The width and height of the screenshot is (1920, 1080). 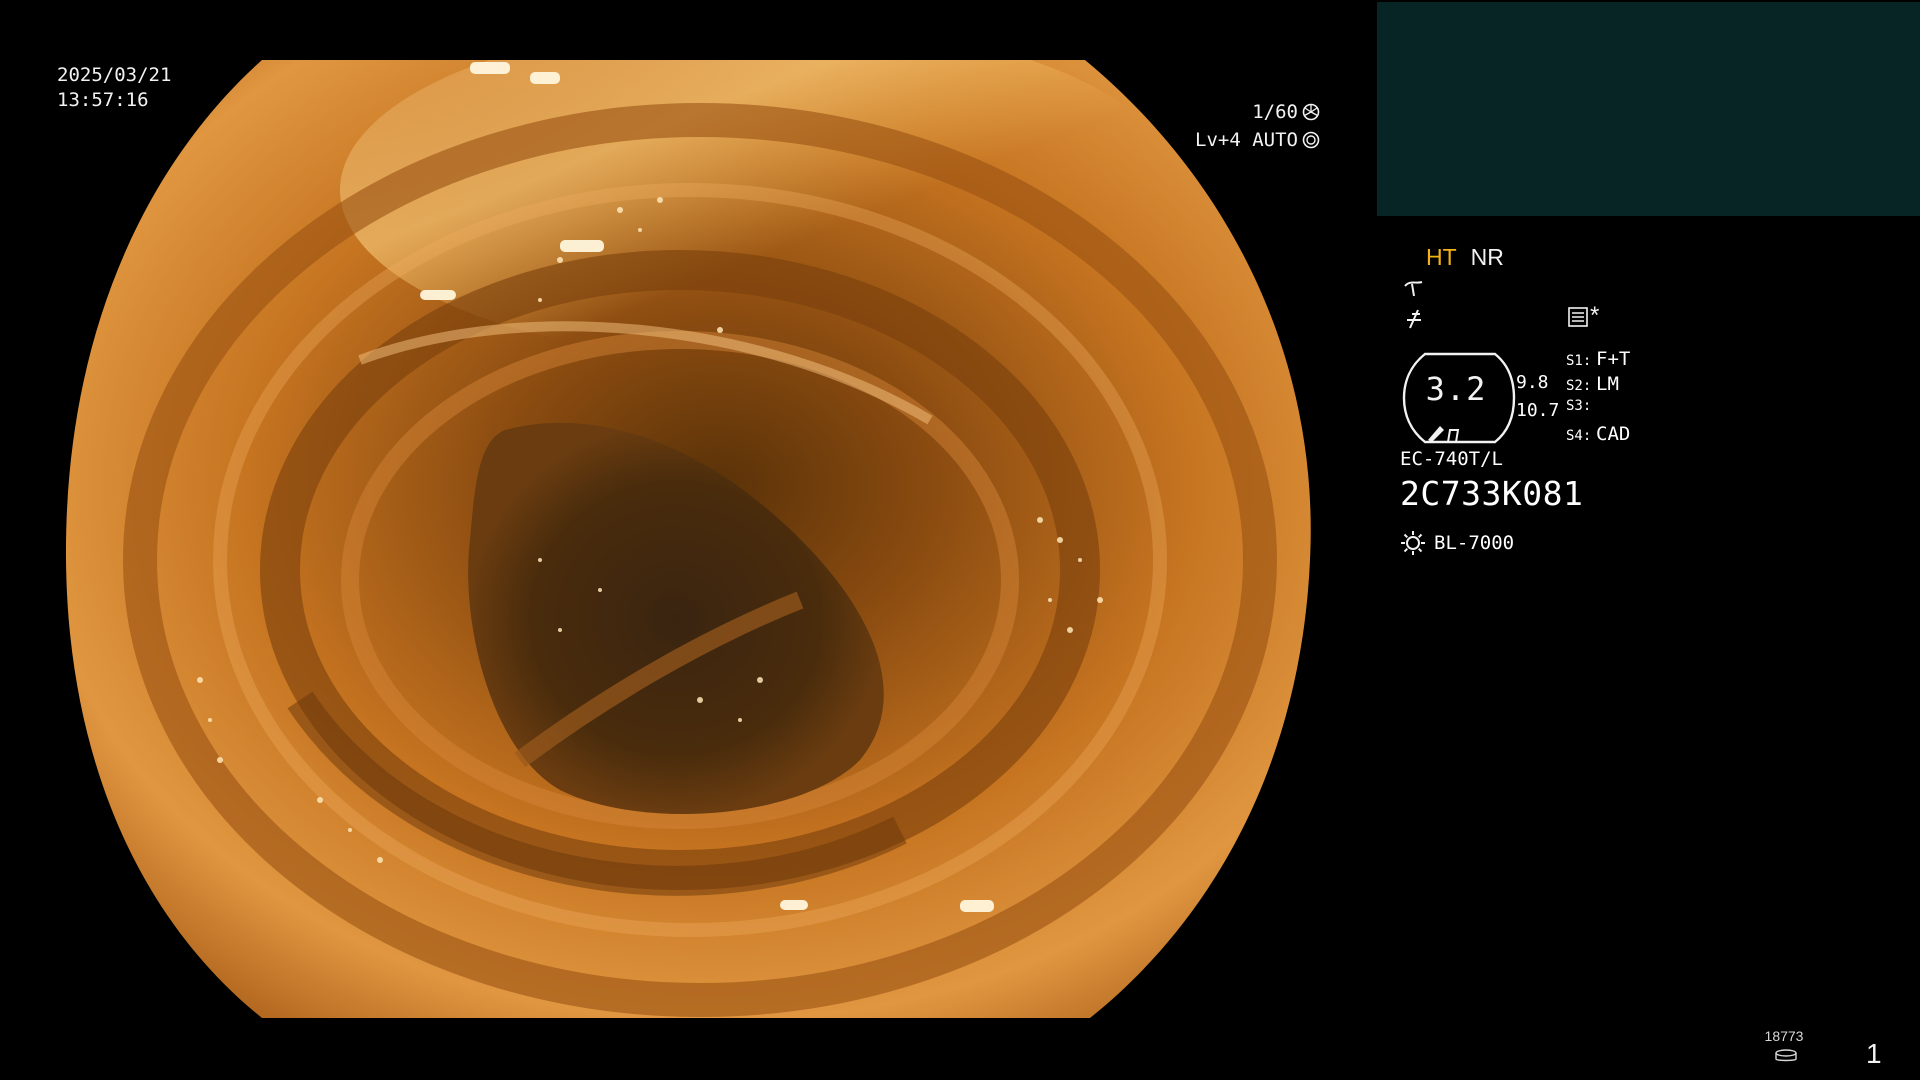 What do you see at coordinates (1246, 140) in the screenshot?
I see `level-mode-text: Lv+4 AUTO` at bounding box center [1246, 140].